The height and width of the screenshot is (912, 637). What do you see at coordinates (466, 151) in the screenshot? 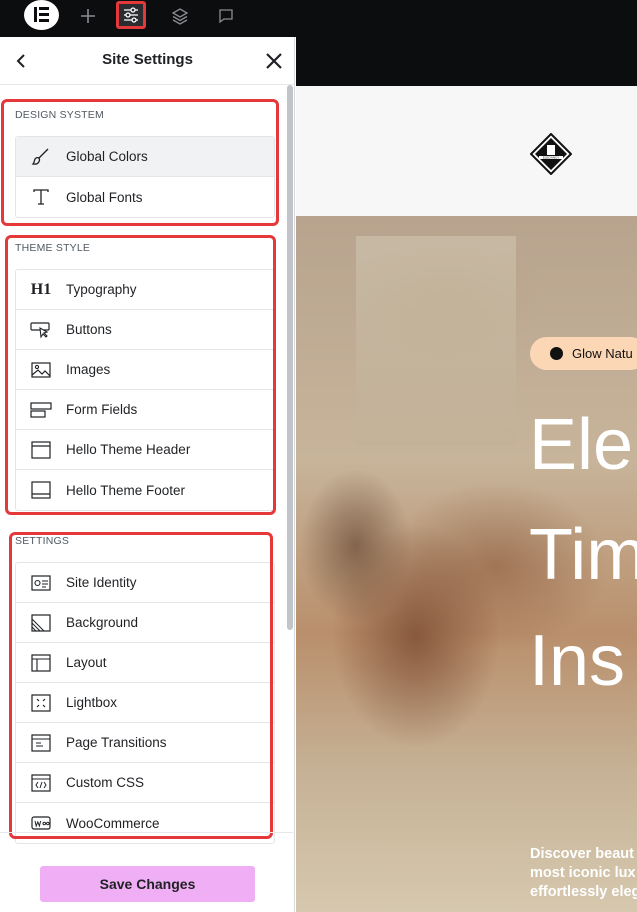
I see `preview-site-header: ELEGANCY` at bounding box center [466, 151].